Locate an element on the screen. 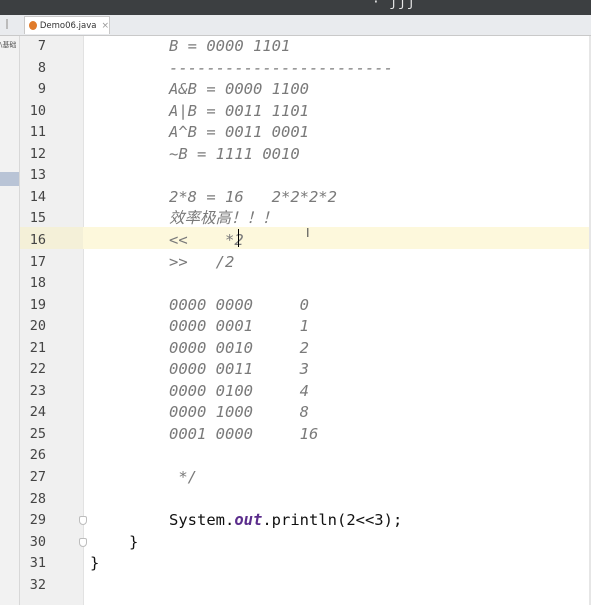 Image resolution: width=591 pixels, height=605 pixels. code-line: 0001 0000 16 is located at coordinates (243, 434).